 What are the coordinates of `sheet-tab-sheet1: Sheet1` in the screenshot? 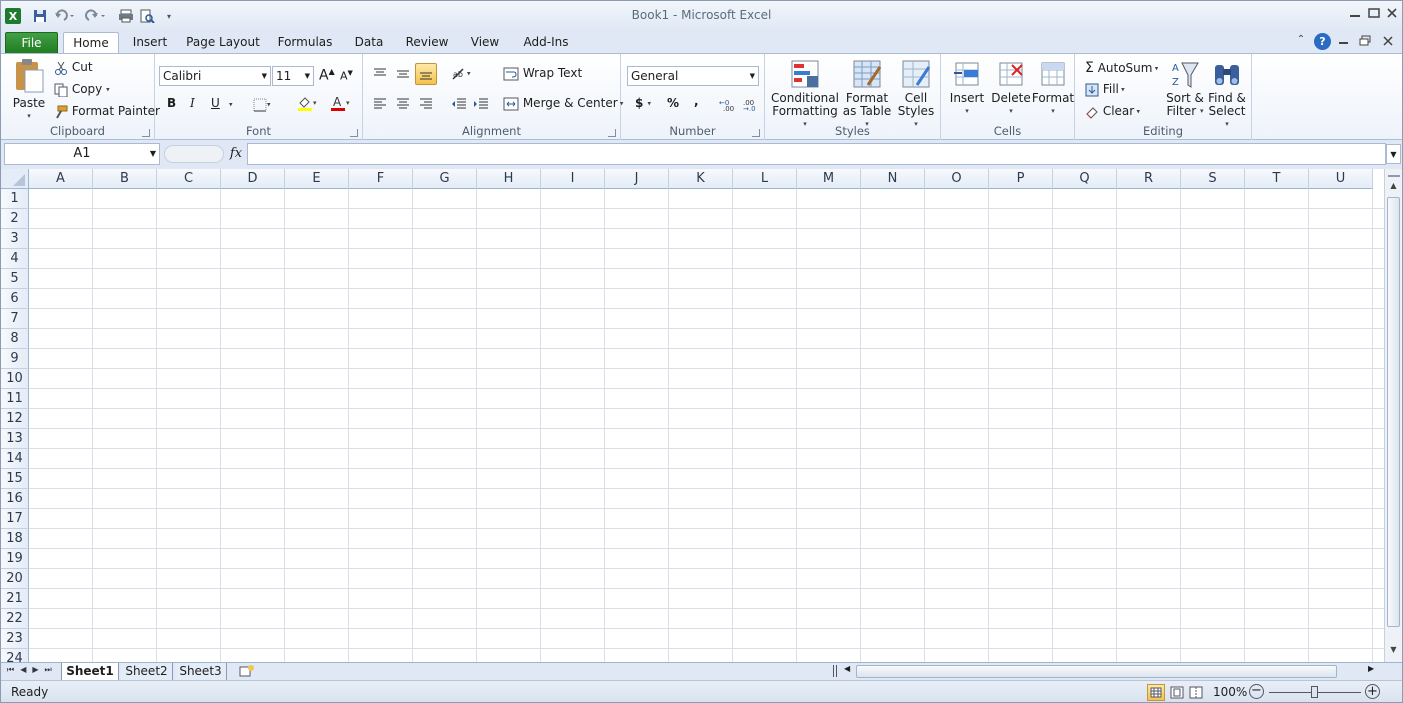 It's located at (90, 672).